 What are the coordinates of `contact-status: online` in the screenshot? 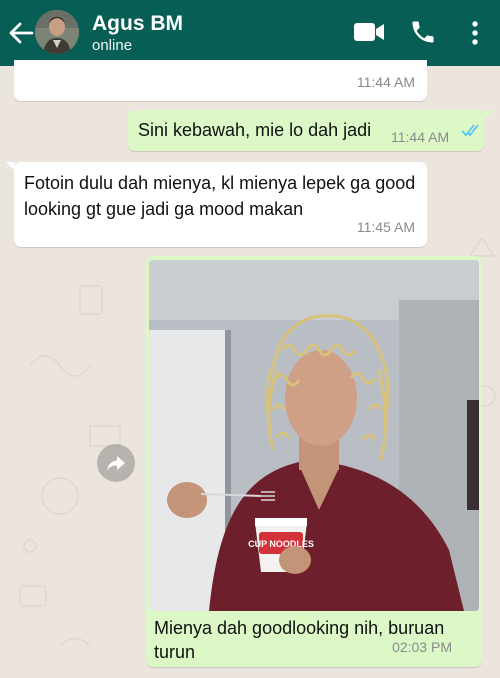 It's located at (112, 45).